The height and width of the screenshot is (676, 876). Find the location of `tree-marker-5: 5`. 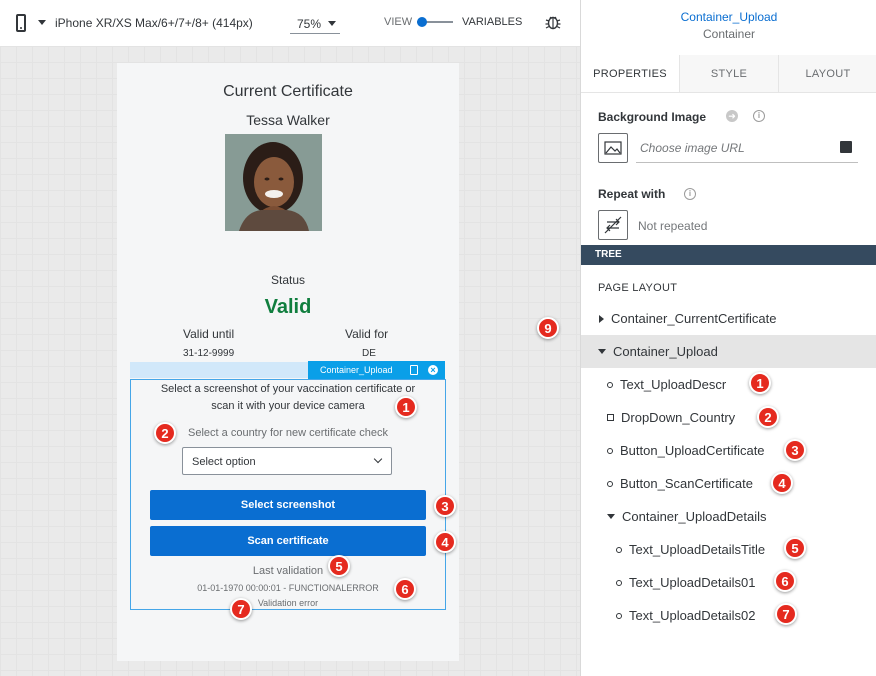

tree-marker-5: 5 is located at coordinates (795, 548).